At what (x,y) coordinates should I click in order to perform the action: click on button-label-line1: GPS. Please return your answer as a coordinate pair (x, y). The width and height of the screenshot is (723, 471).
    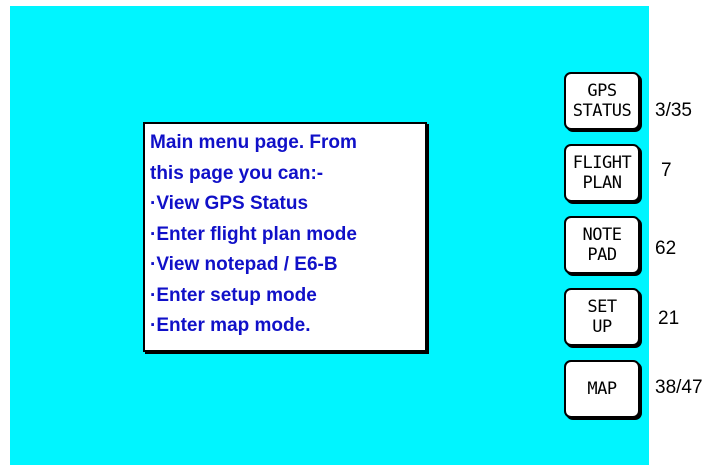
    Looking at the image, I should click on (602, 91).